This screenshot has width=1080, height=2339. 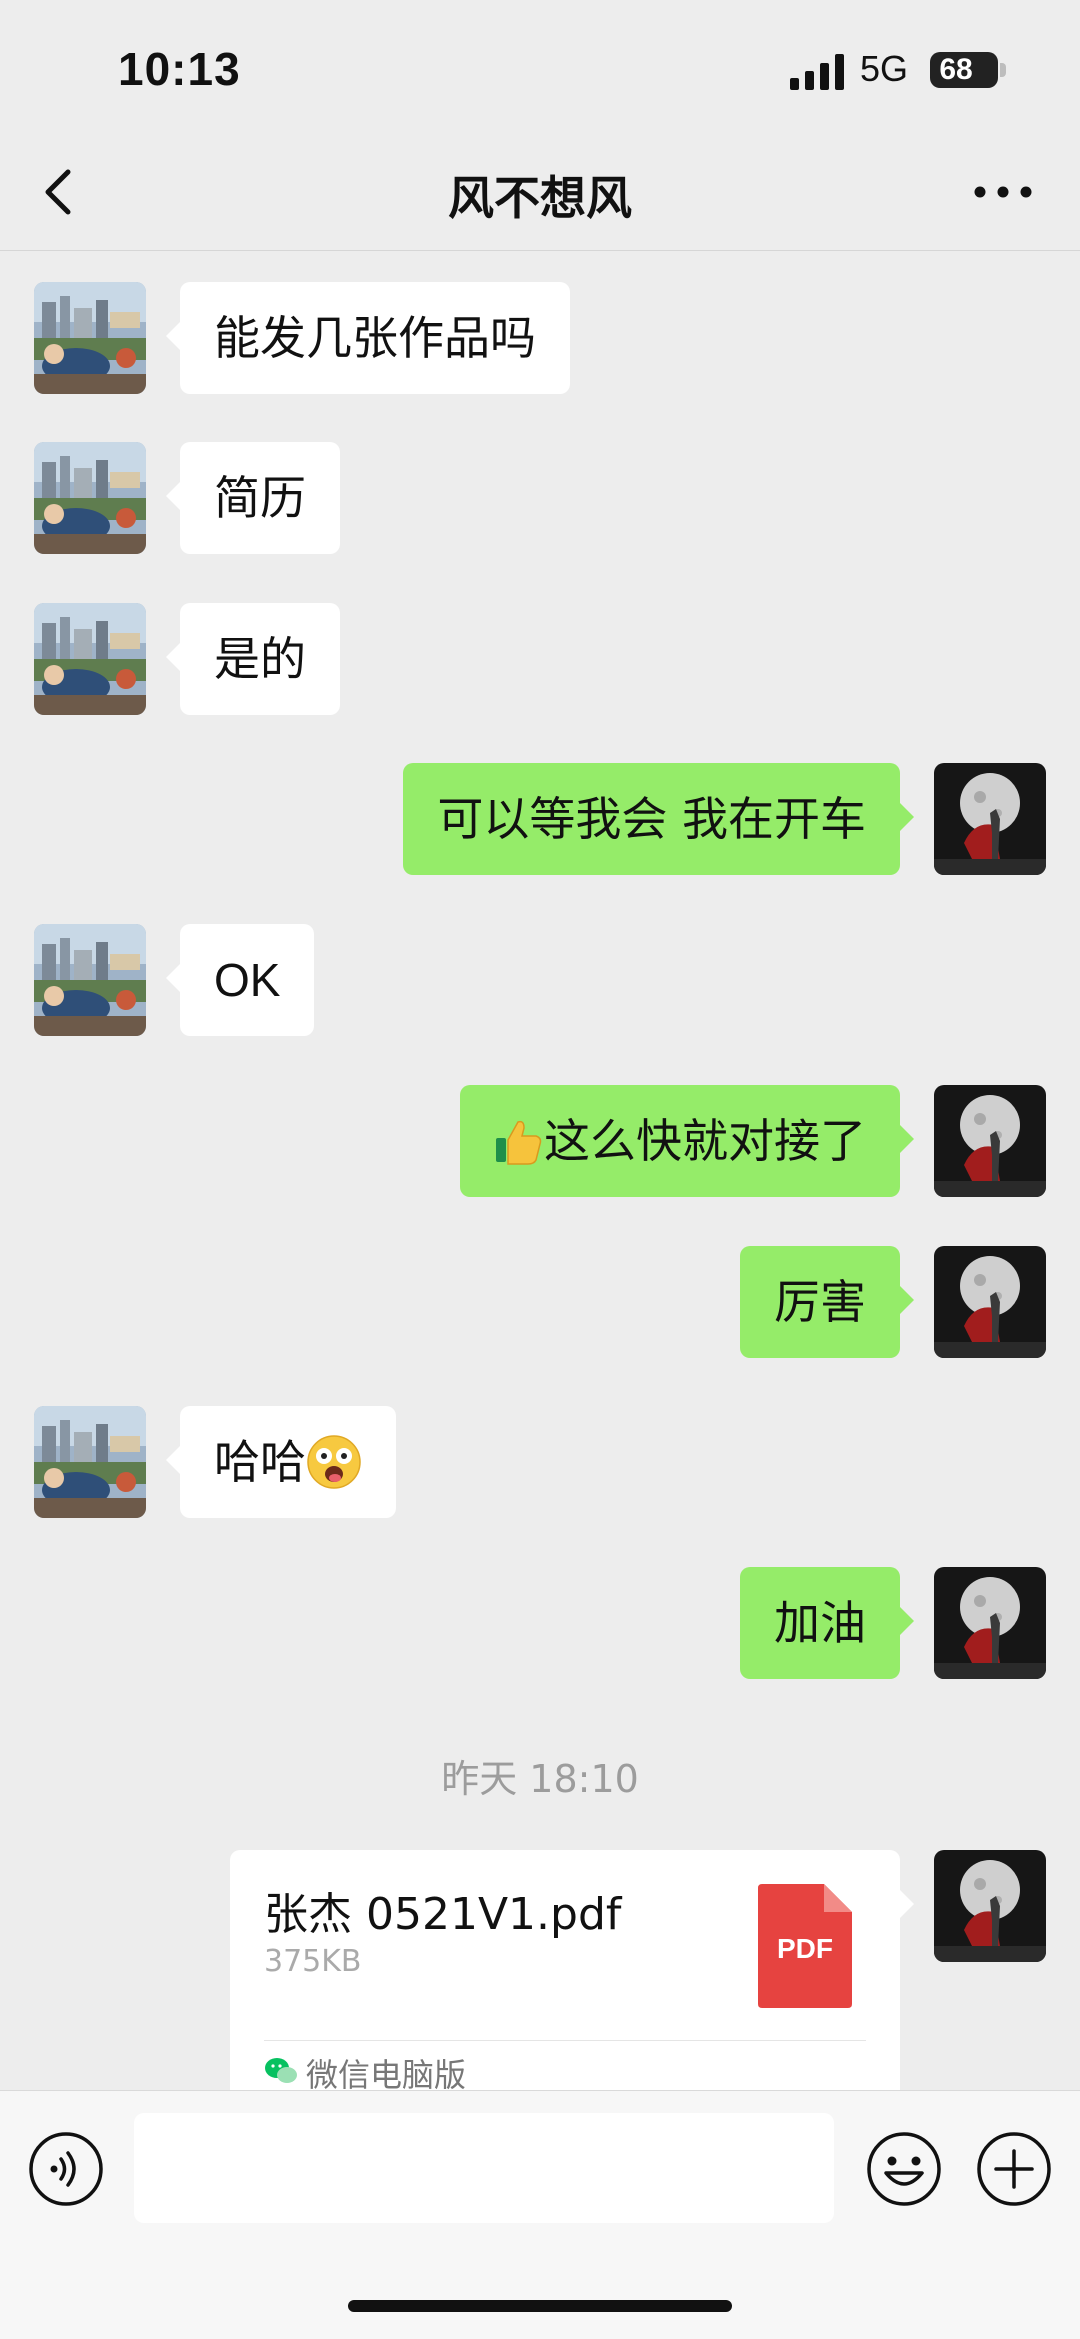 I want to click on message-bubble-incoming: 能发几张作品吗, so click(x=368, y=338).